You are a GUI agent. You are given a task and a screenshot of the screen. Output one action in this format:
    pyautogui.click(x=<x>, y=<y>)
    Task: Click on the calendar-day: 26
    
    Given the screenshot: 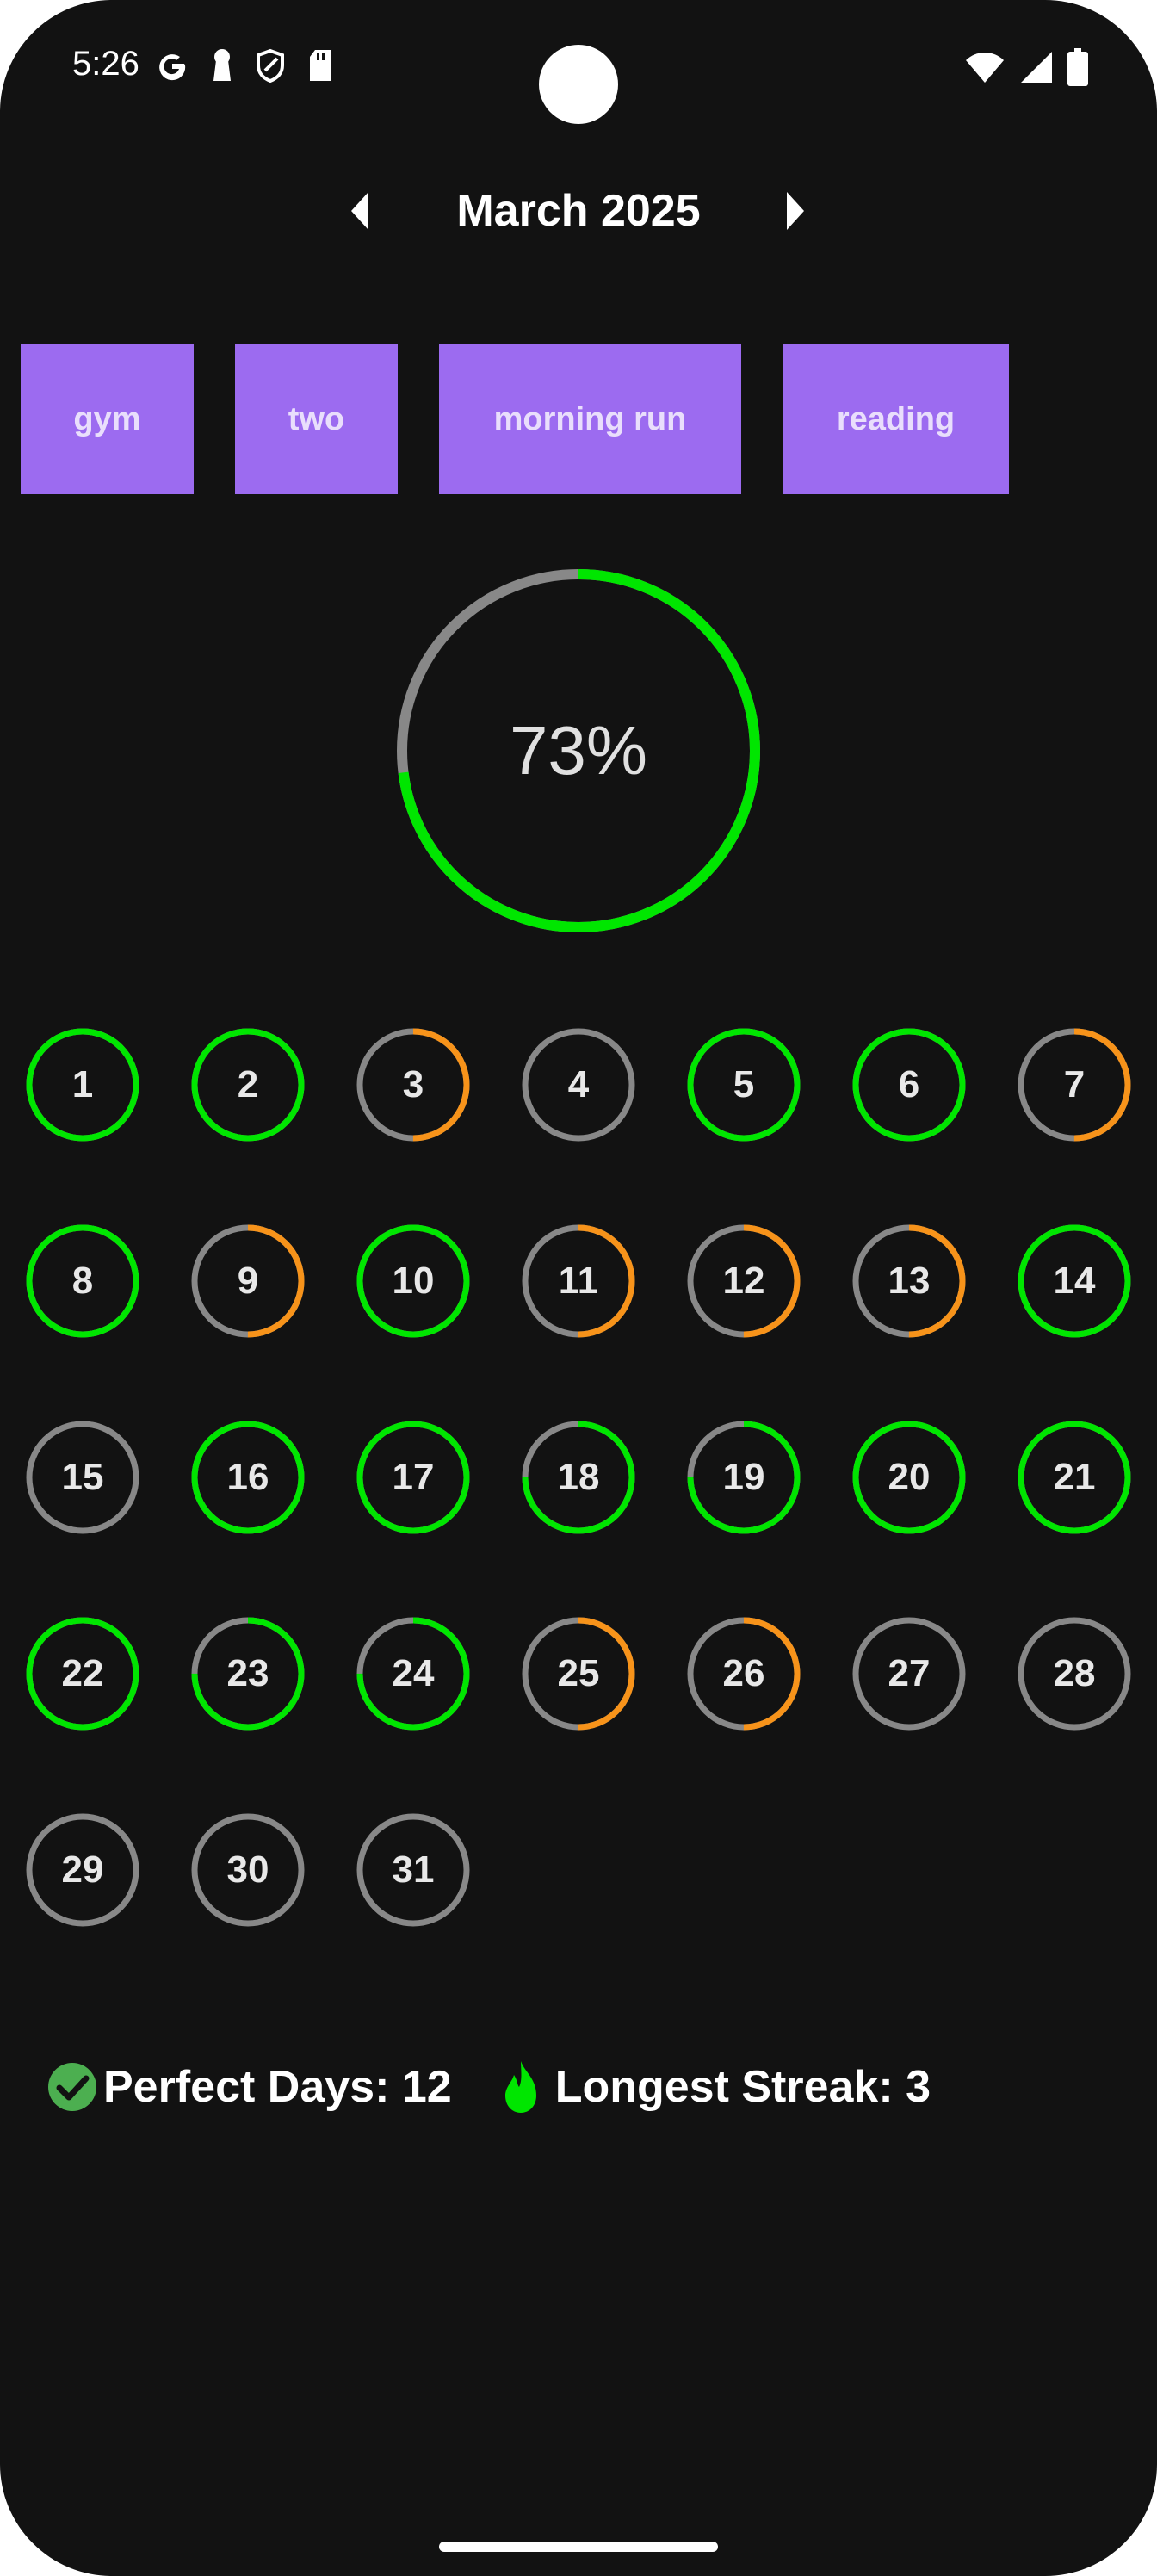 What is the action you would take?
    pyautogui.click(x=744, y=1674)
    